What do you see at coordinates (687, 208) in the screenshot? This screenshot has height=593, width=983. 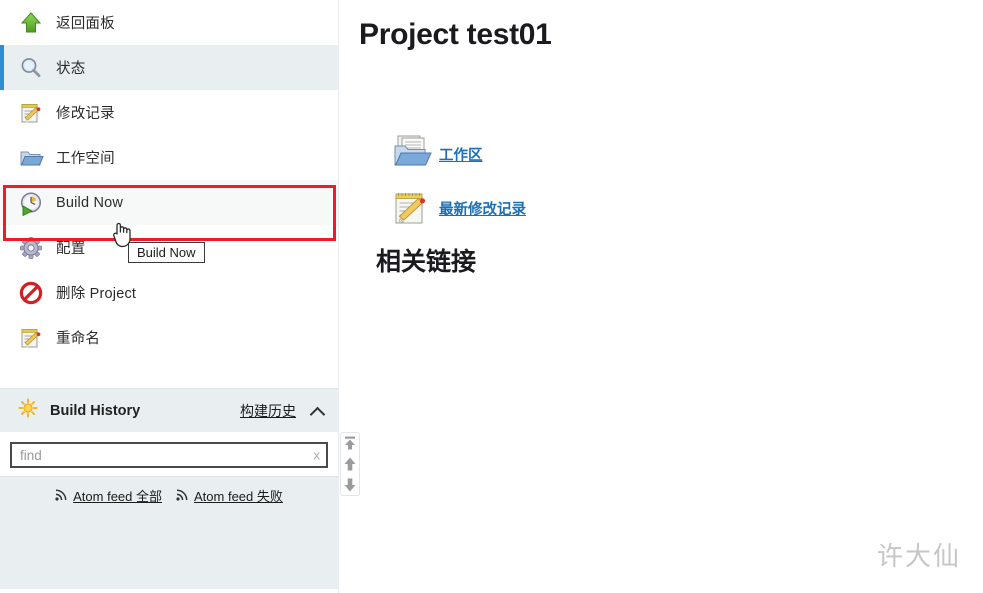 I see `recent-changes-link: 最新修改记录` at bounding box center [687, 208].